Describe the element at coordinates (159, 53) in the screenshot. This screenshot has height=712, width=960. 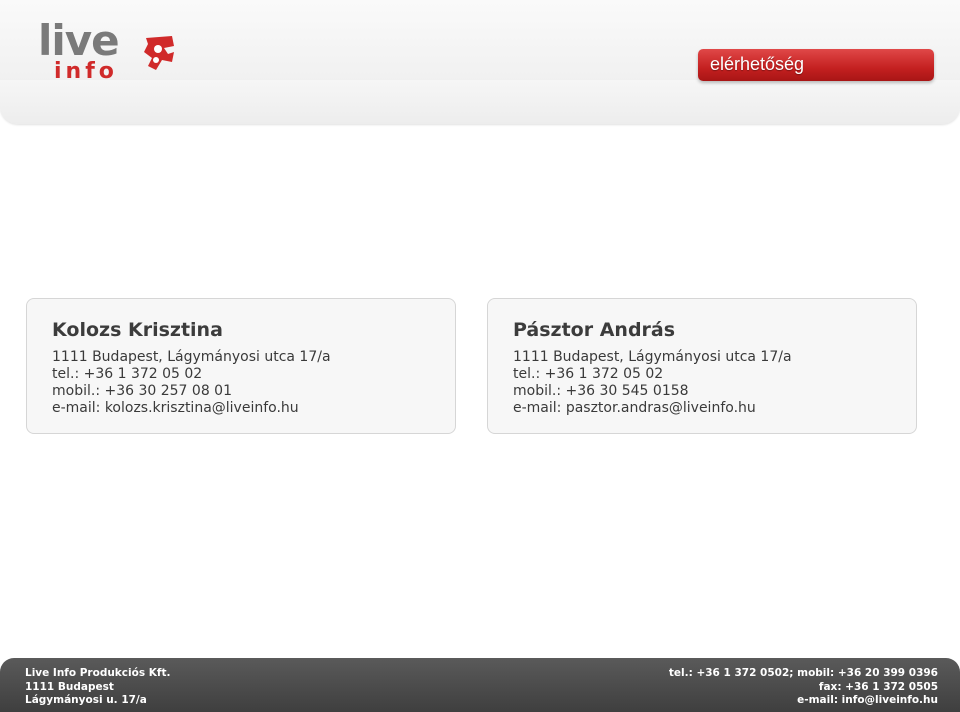
I see `logo-ampersand-mark-icon` at that location.